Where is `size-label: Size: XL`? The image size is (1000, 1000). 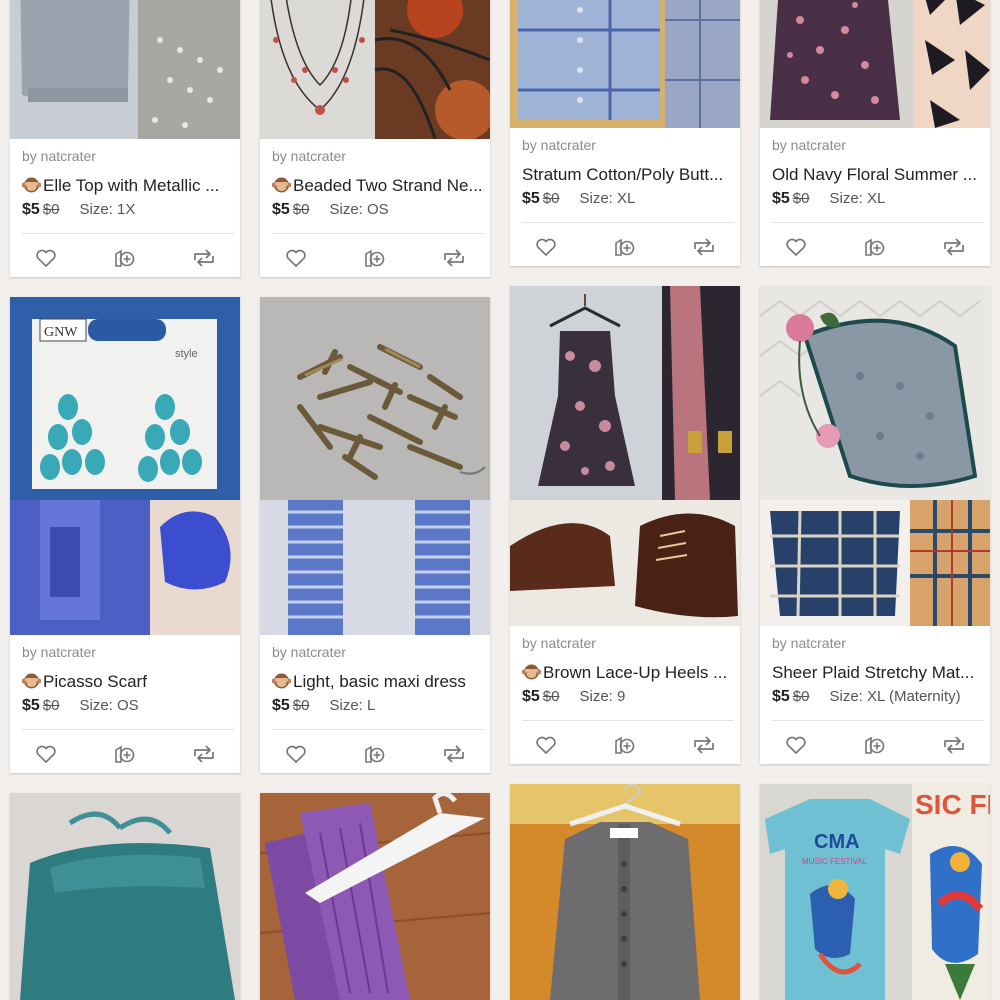 size-label: Size: XL is located at coordinates (857, 198).